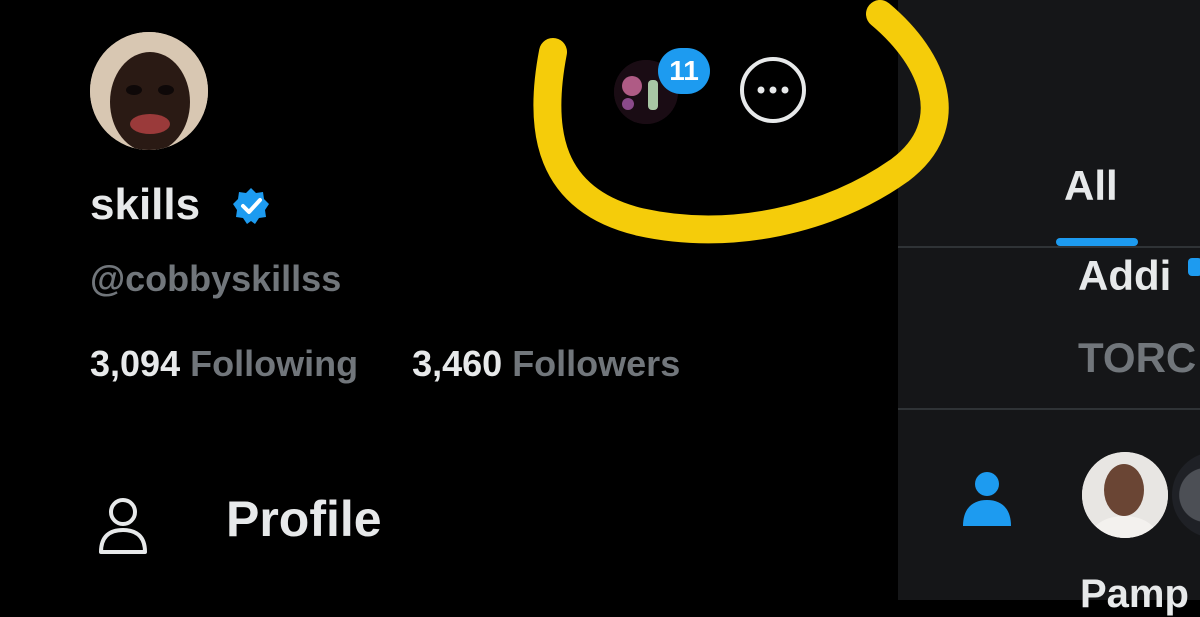 This screenshot has width=1200, height=617. Describe the element at coordinates (1124, 276) in the screenshot. I see `notification-item-name: Addi` at that location.